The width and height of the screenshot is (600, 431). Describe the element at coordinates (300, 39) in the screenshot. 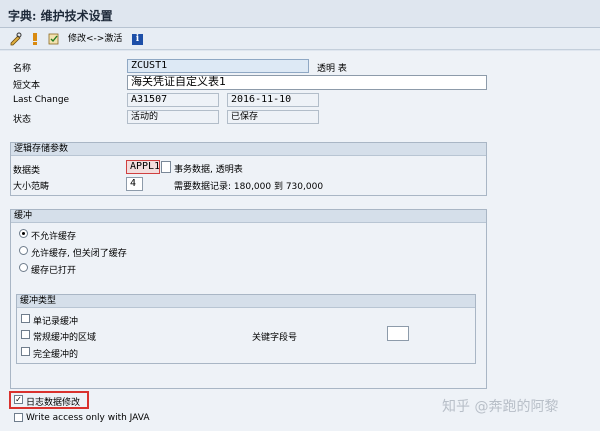

I see `toolbar: 修改<->激活 i` at that location.